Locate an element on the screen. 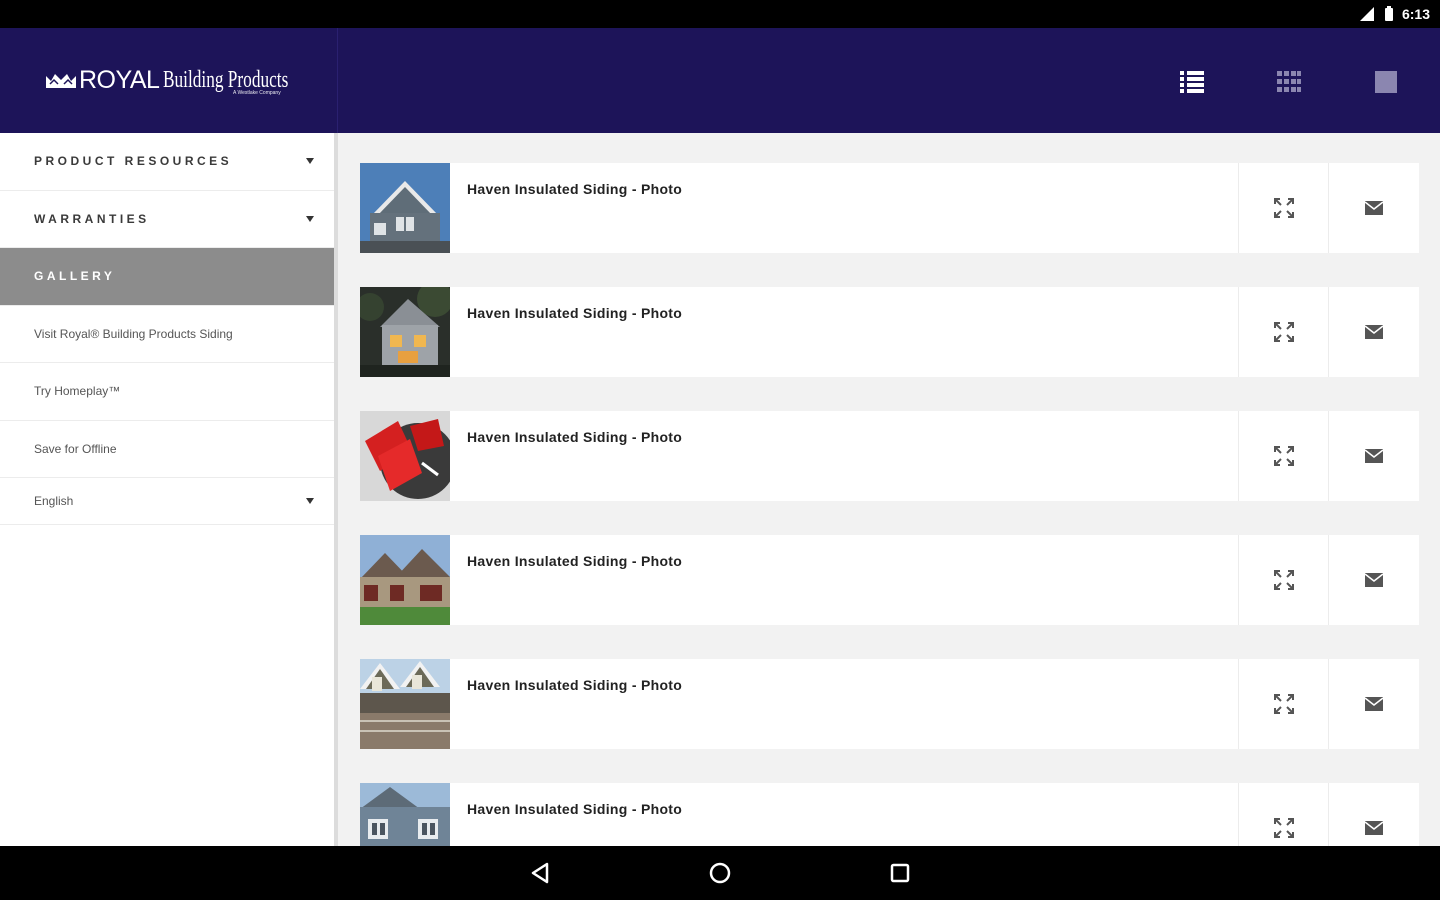 This screenshot has height=900, width=1440. sidebar-item-label: Save for Offline is located at coordinates (75, 448).